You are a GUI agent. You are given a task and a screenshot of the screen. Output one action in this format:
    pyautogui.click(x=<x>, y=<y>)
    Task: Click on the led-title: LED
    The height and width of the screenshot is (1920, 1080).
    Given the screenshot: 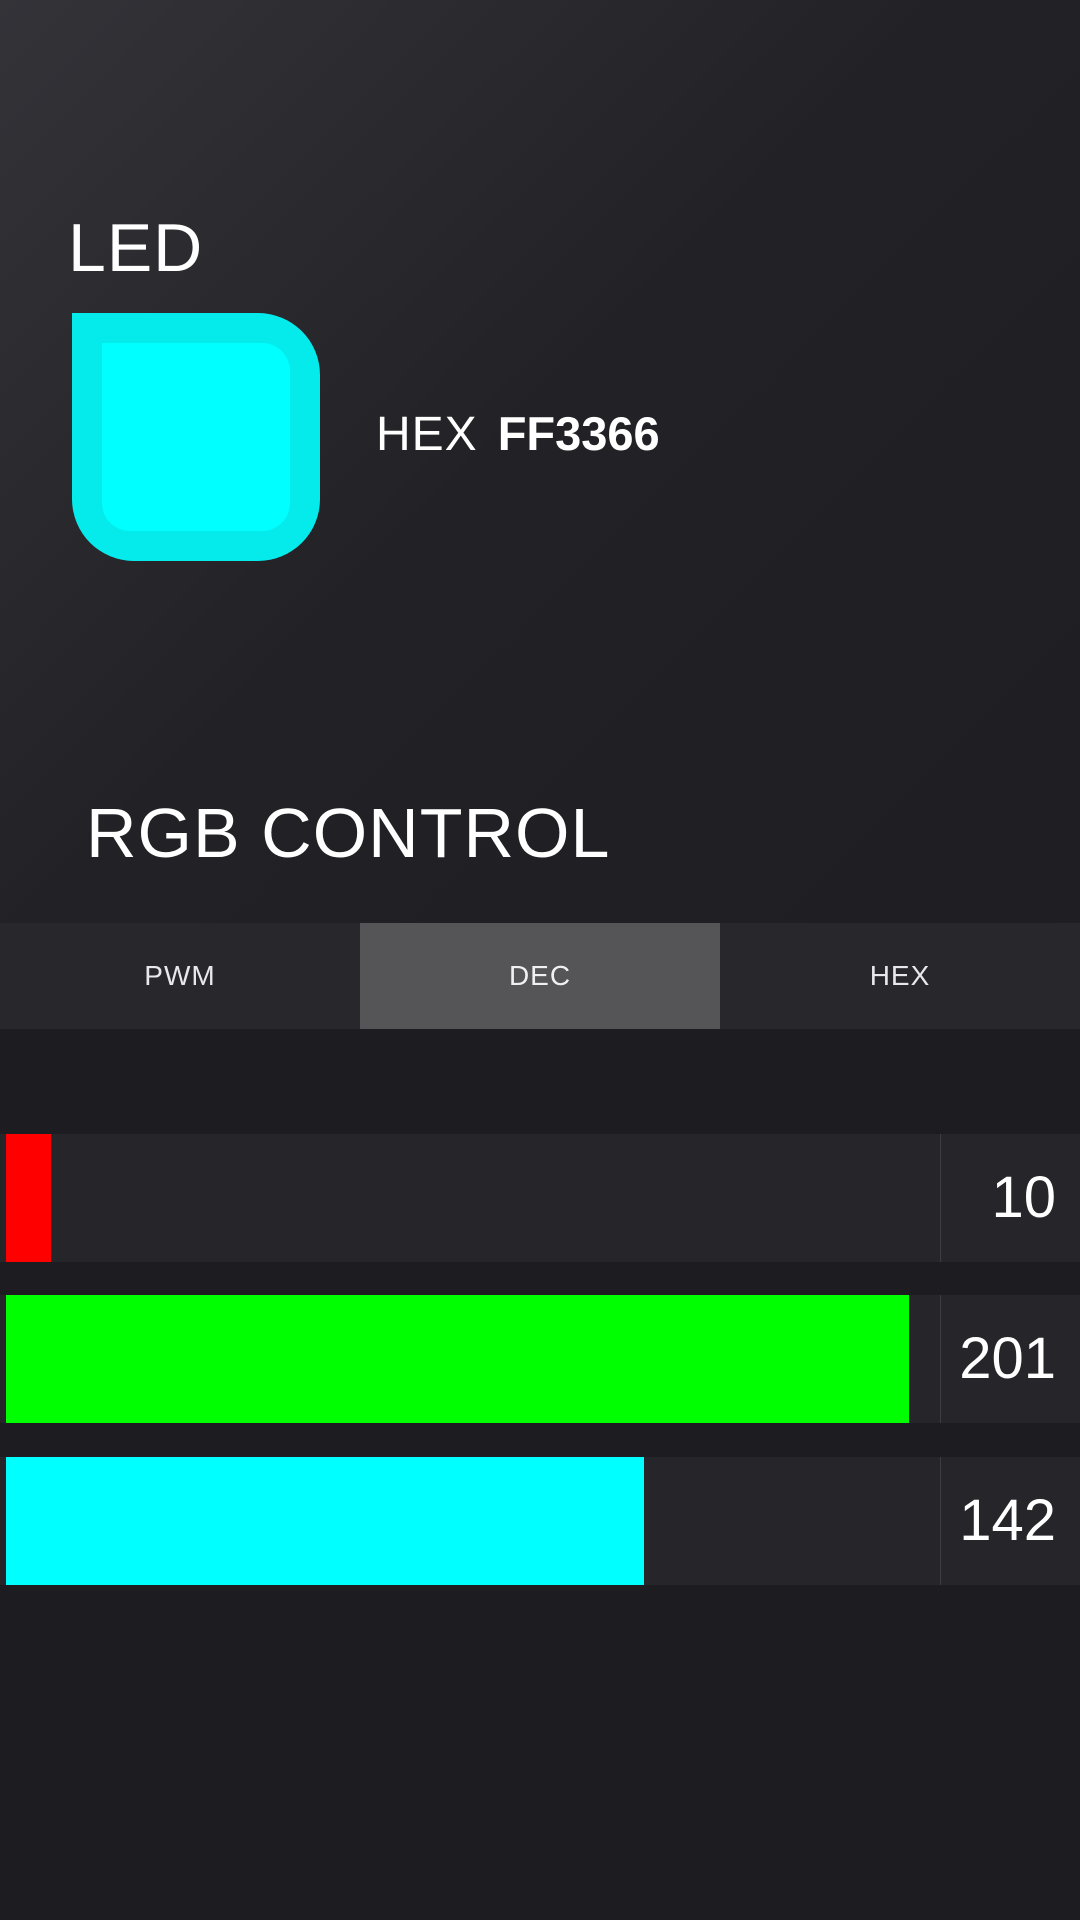 What is the action you would take?
    pyautogui.click(x=136, y=248)
    